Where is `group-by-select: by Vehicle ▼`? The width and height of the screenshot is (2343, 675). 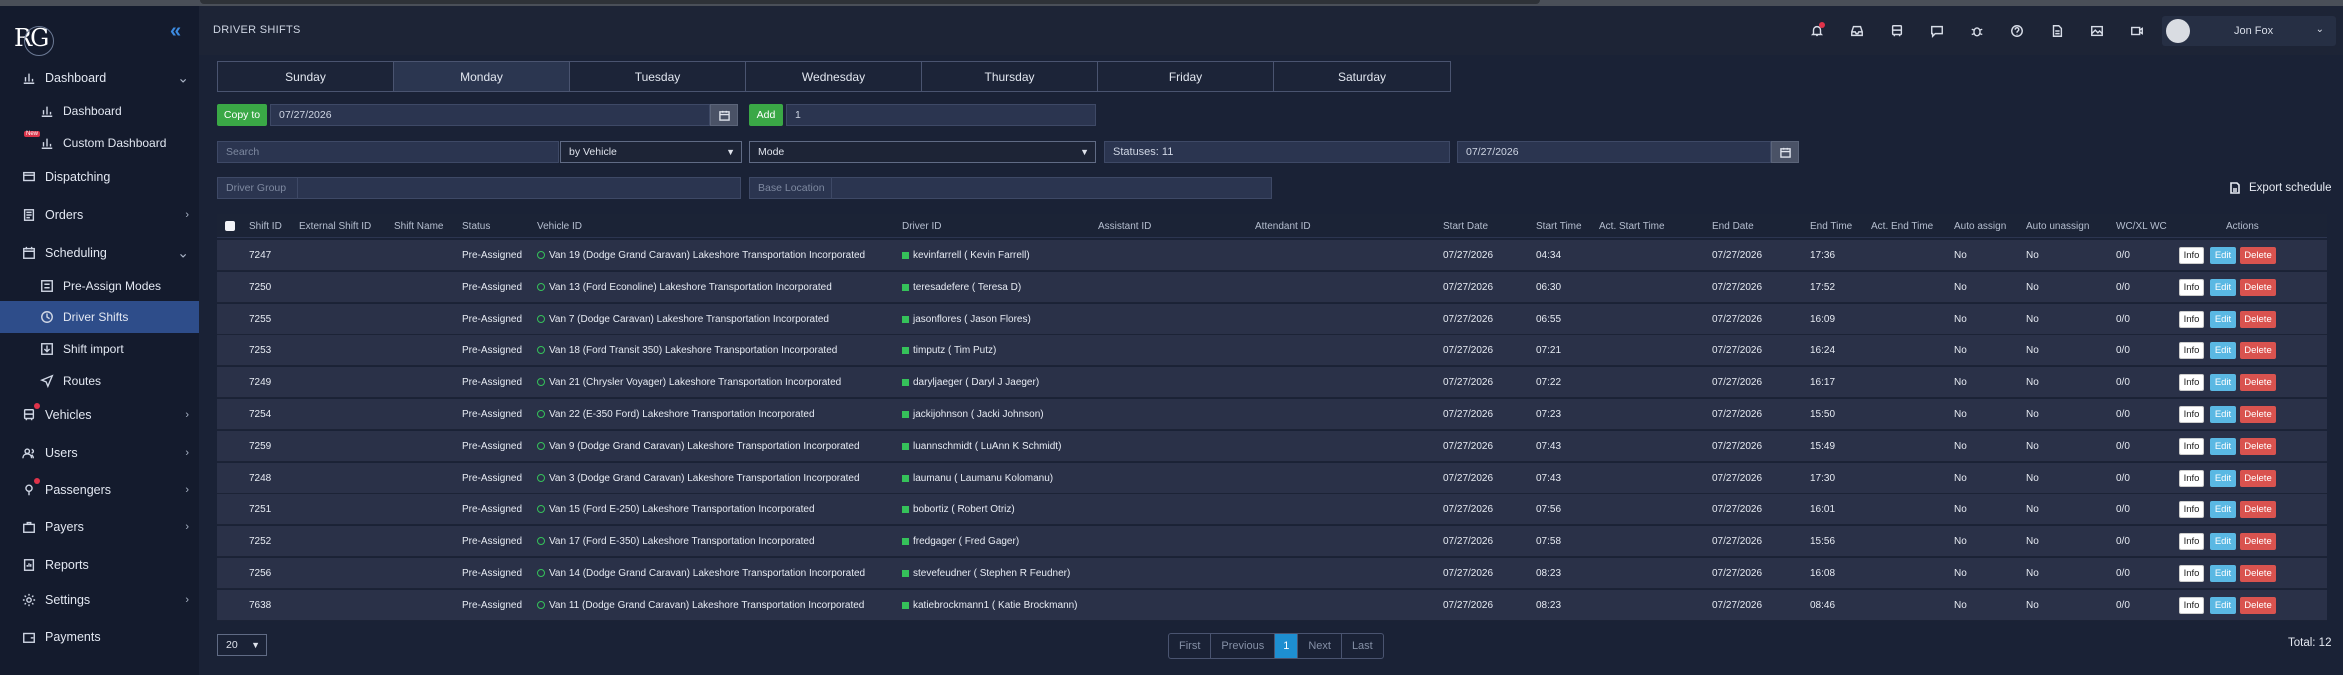 group-by-select: by Vehicle ▼ is located at coordinates (651, 152).